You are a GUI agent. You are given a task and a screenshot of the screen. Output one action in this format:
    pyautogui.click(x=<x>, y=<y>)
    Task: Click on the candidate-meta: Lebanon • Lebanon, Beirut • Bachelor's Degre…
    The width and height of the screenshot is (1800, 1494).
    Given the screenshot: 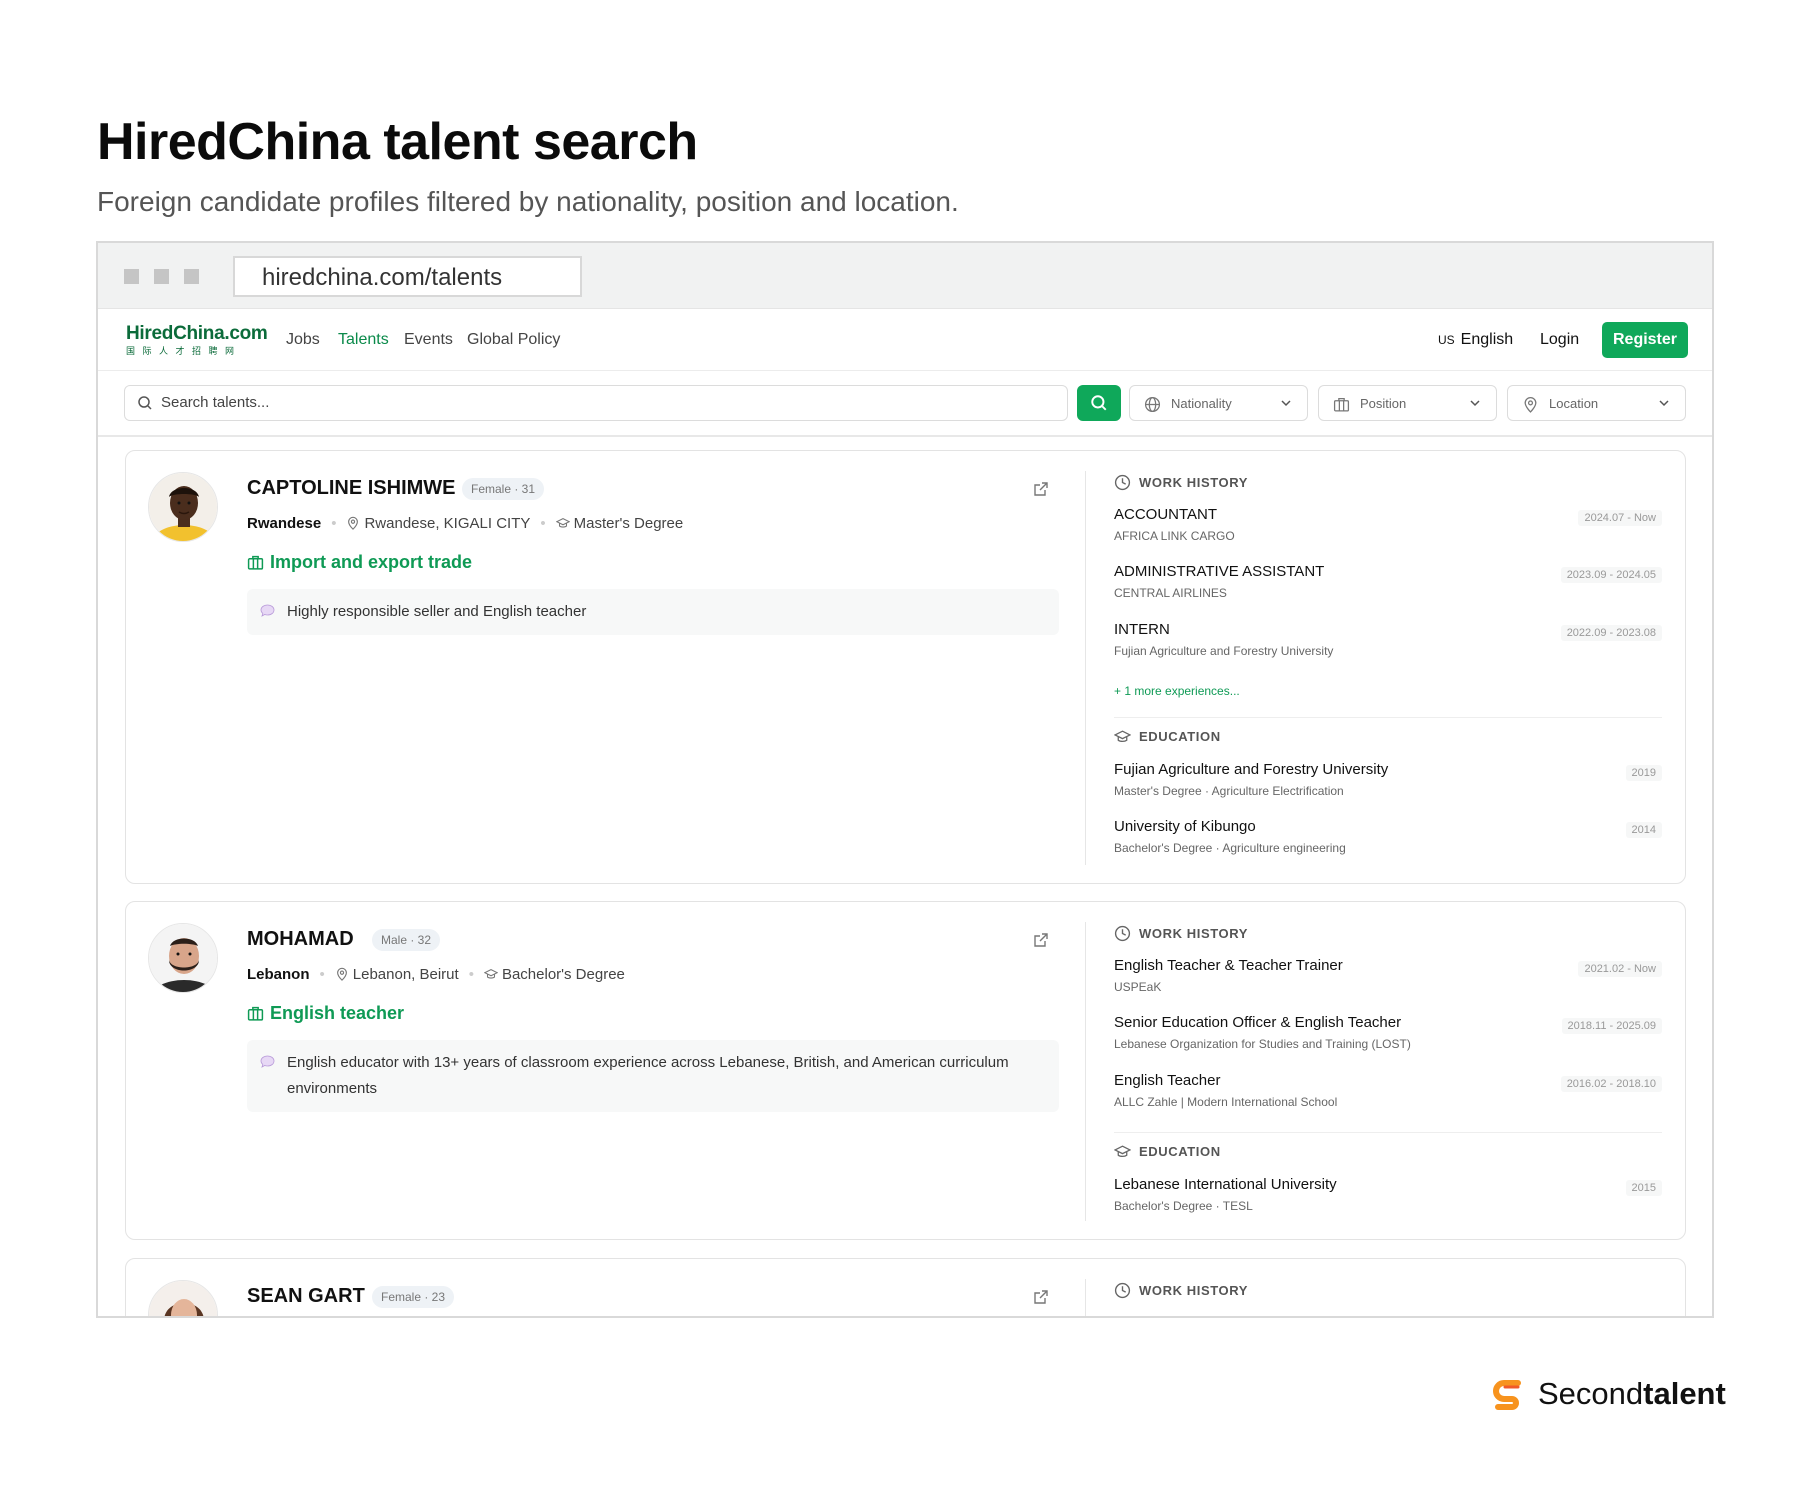 What is the action you would take?
    pyautogui.click(x=436, y=974)
    